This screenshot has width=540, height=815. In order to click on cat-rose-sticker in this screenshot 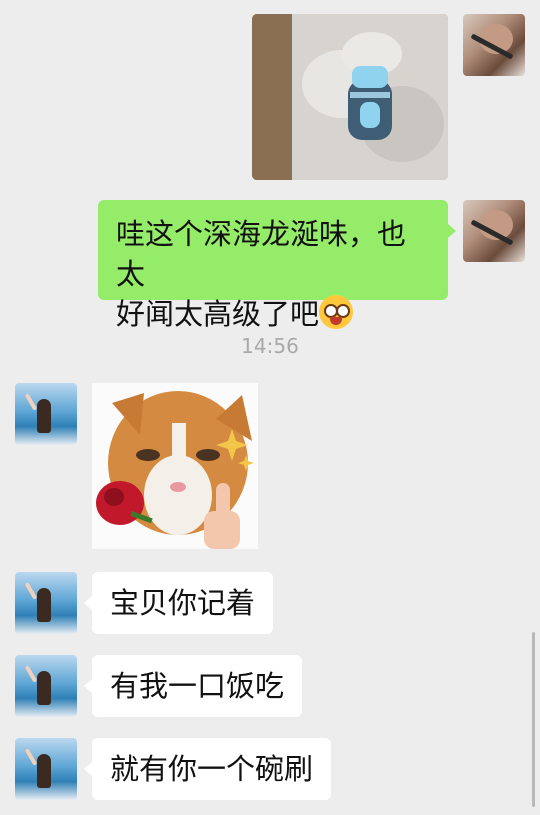, I will do `click(175, 466)`.